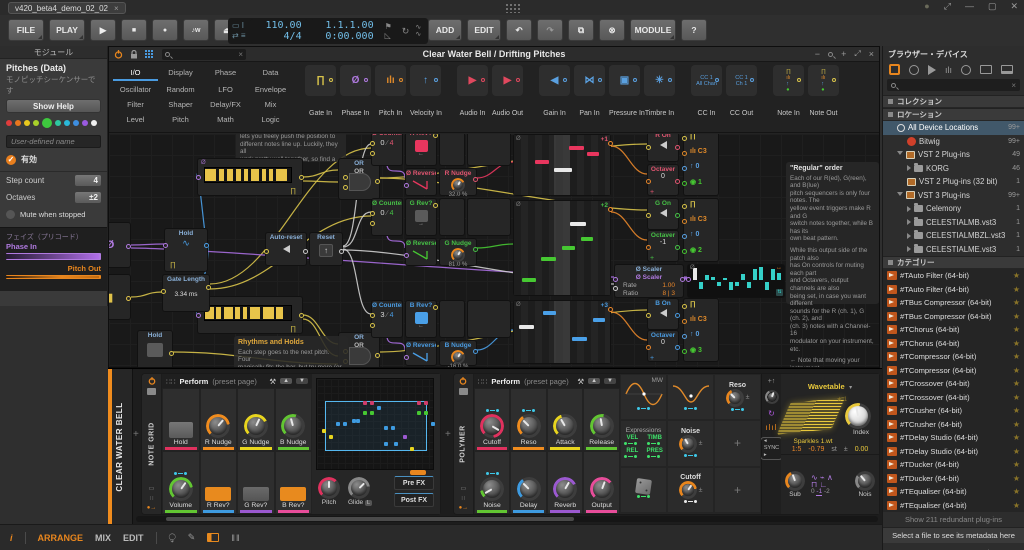 The image size is (1024, 550). I want to click on plugin-row: #TCrossover (64-bit) ★, so click(953, 398).